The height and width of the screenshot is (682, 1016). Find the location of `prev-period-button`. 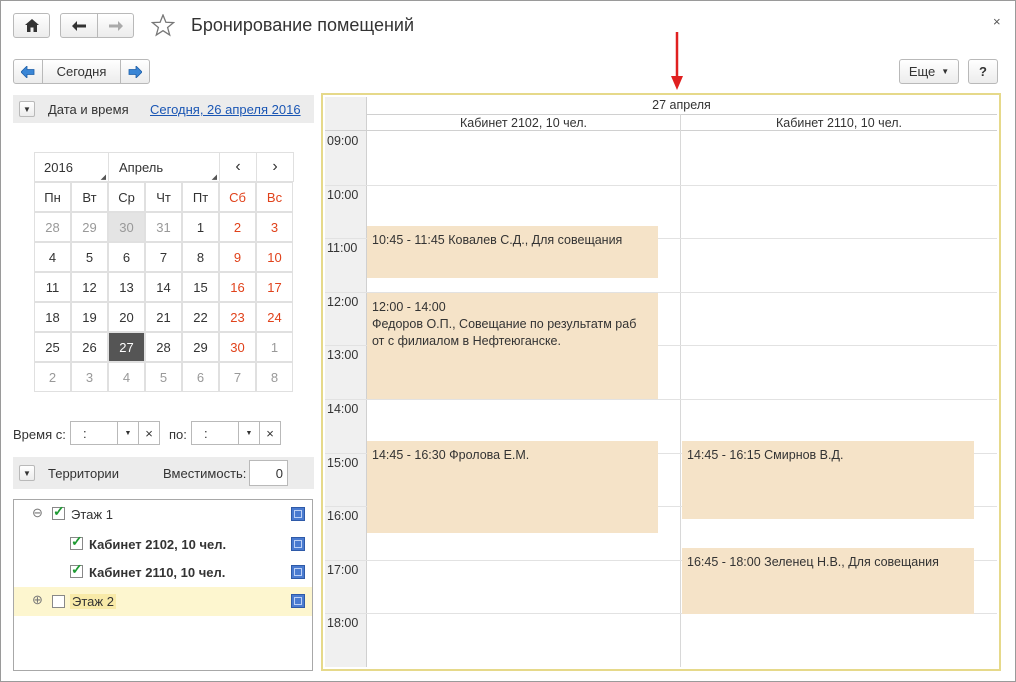

prev-period-button is located at coordinates (28, 71).